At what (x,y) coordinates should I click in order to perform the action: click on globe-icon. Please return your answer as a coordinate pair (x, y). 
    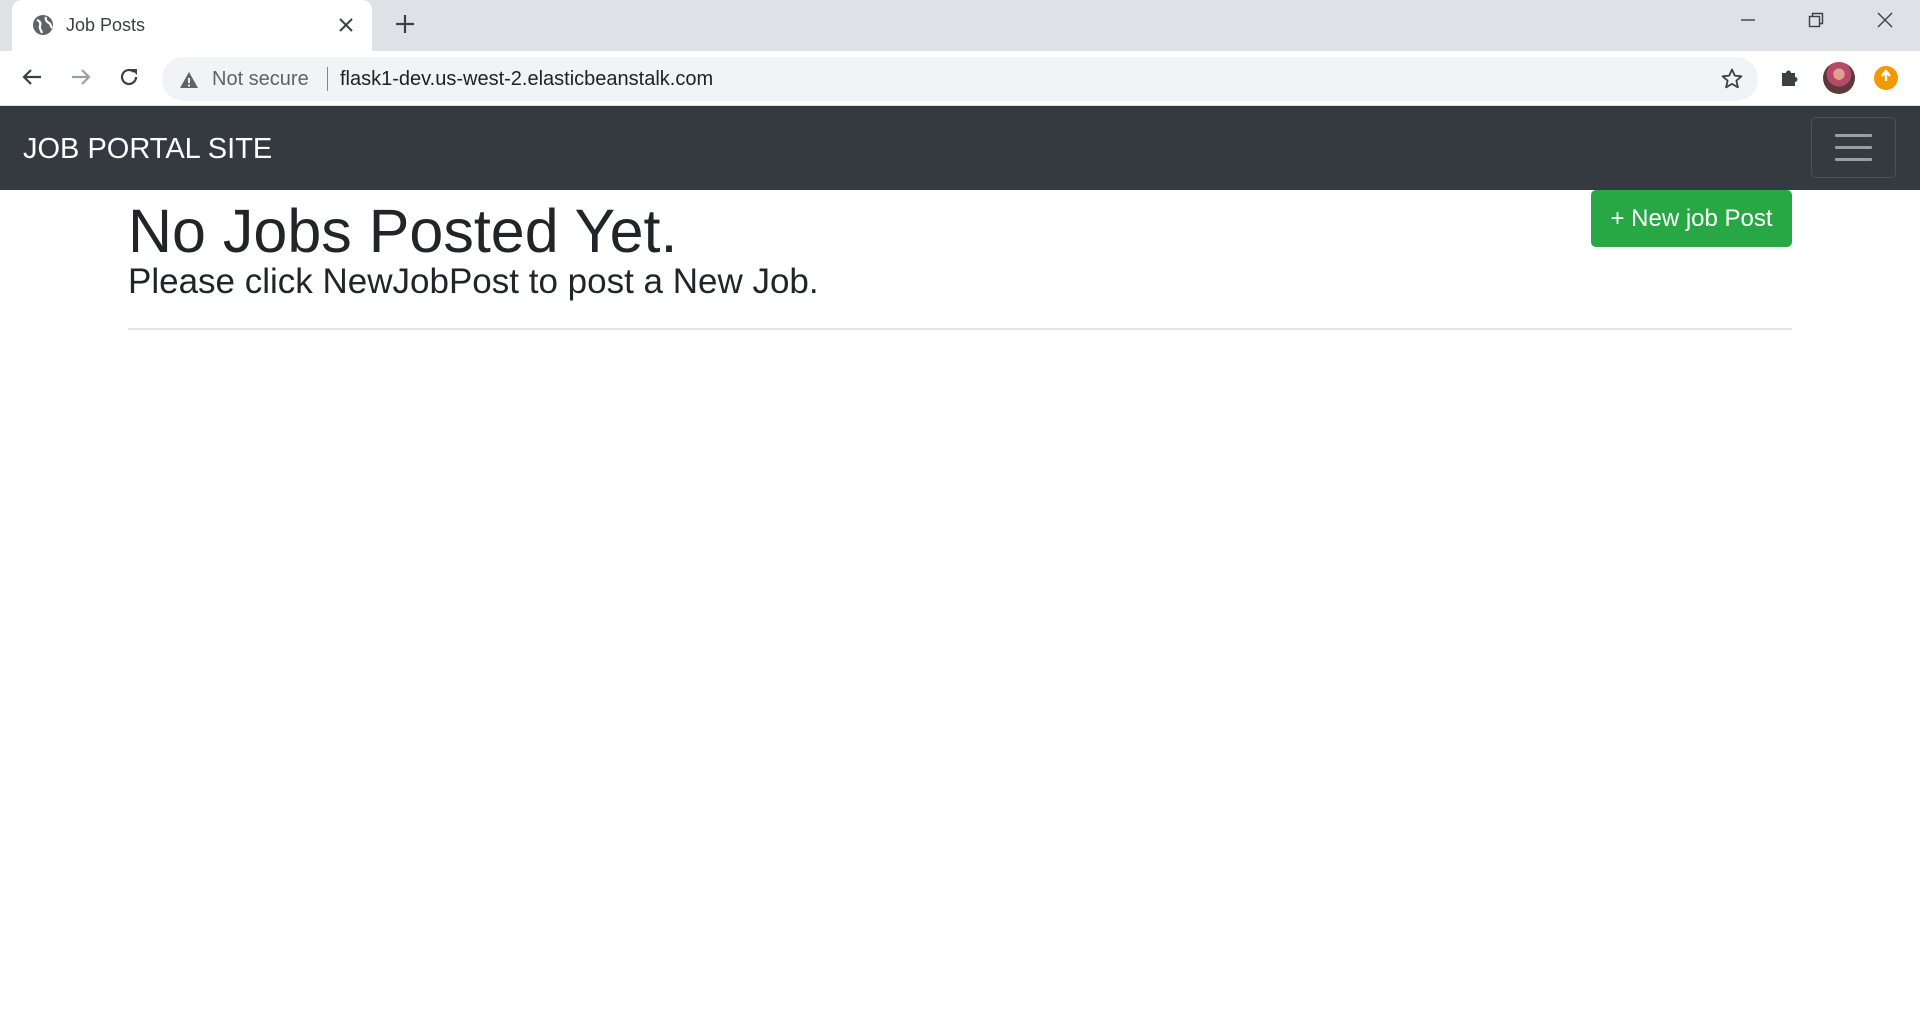
    Looking at the image, I should click on (43, 25).